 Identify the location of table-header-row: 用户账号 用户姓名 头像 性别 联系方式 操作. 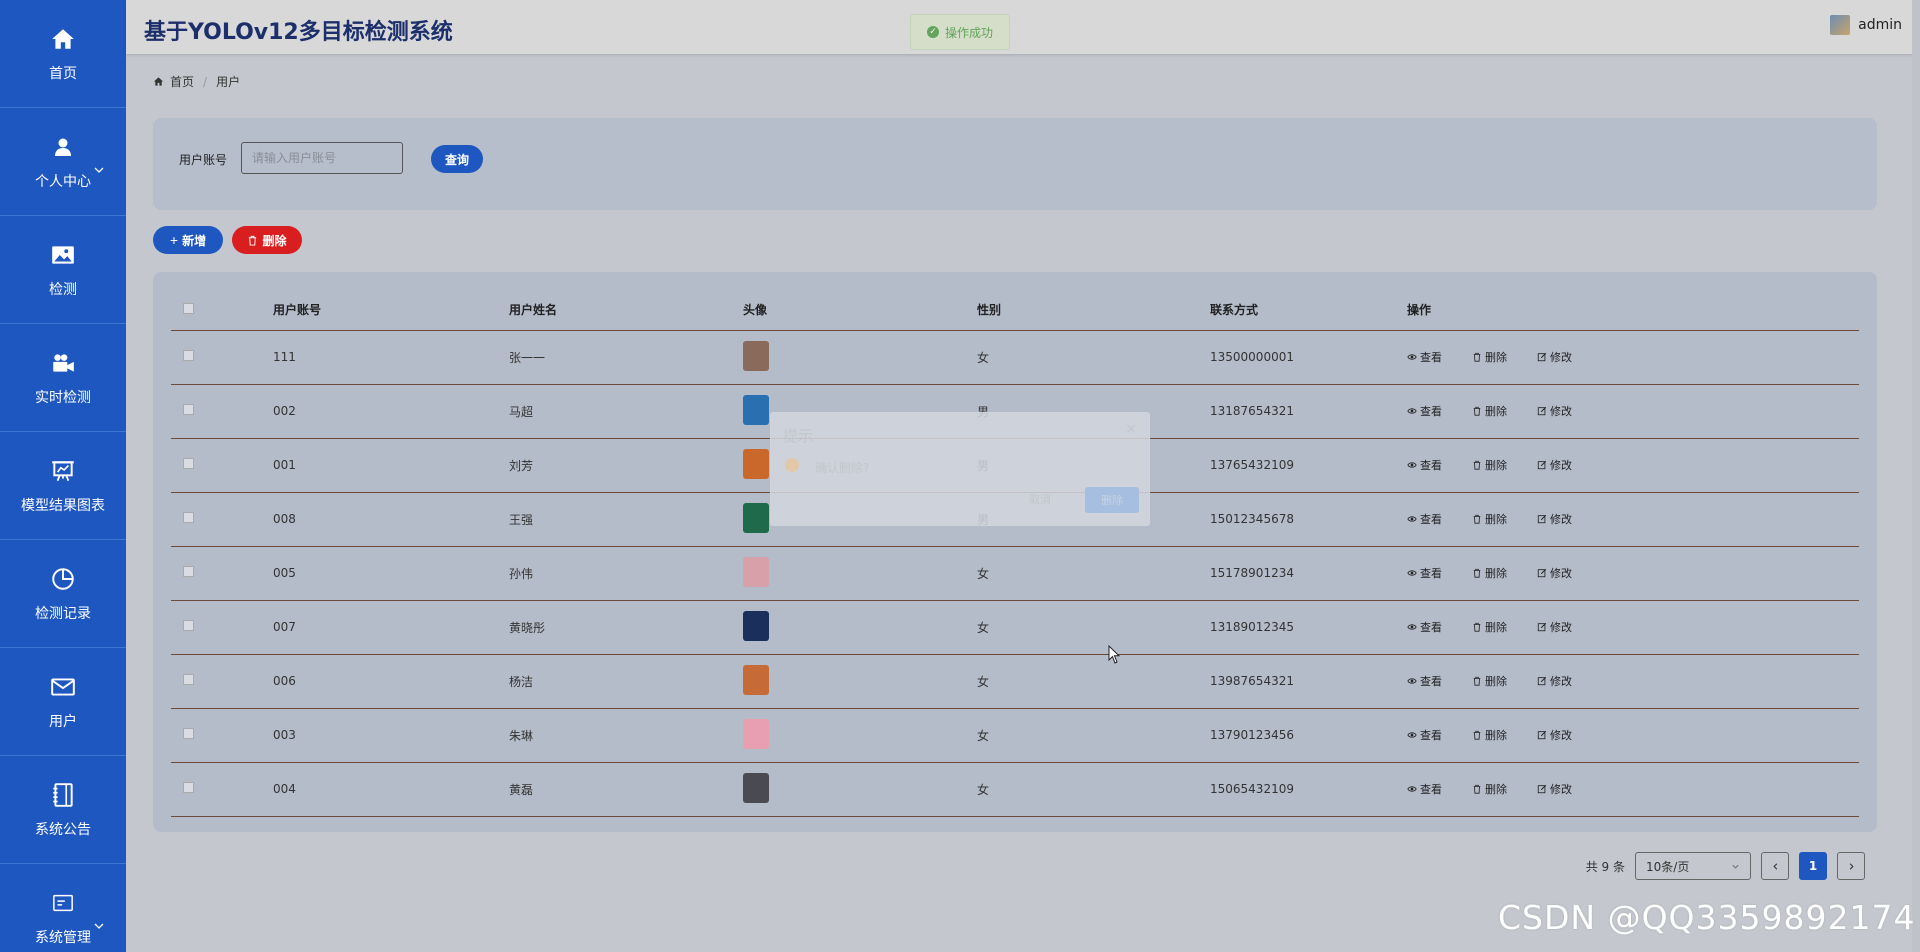
(1015, 310).